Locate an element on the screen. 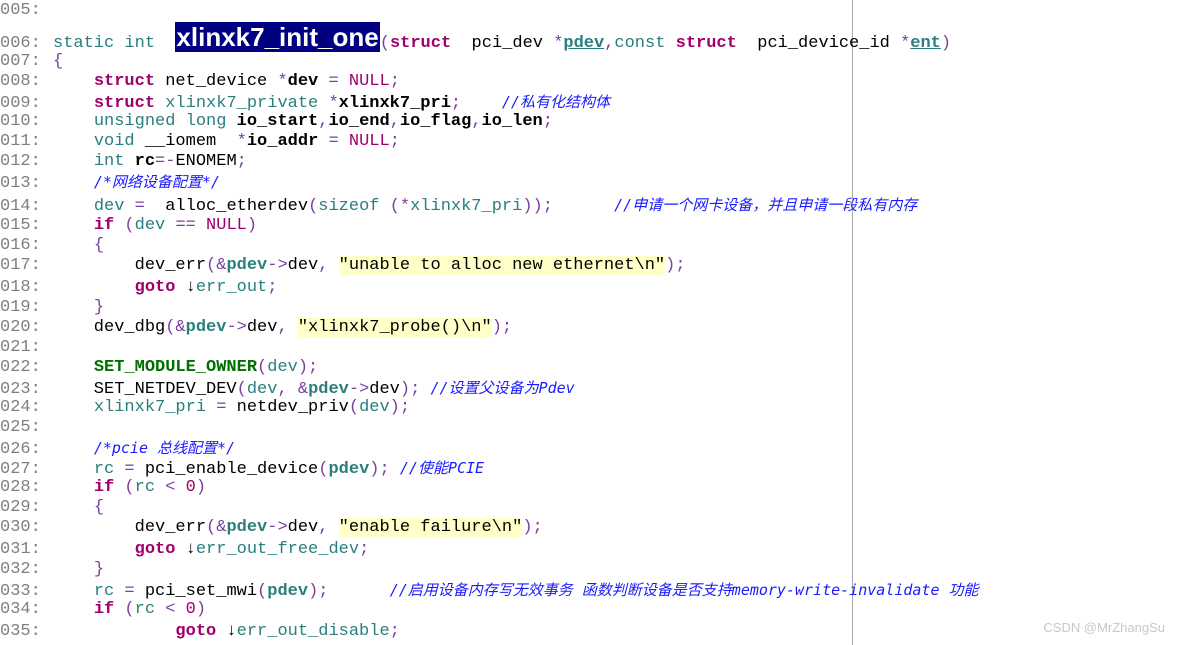  code-line: 008: struct net_device *dev = NULL; is located at coordinates (200, 82).